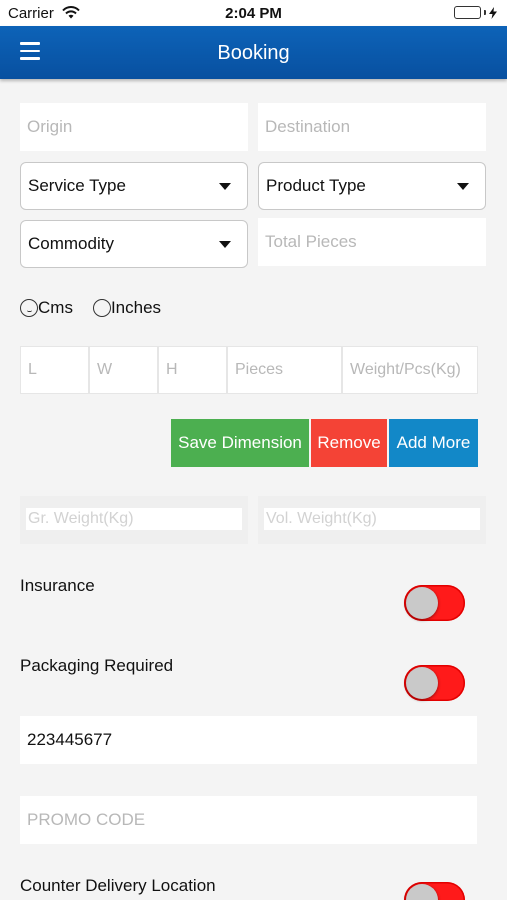 The image size is (507, 900). What do you see at coordinates (248, 740) in the screenshot?
I see `phone-input: 223445677` at bounding box center [248, 740].